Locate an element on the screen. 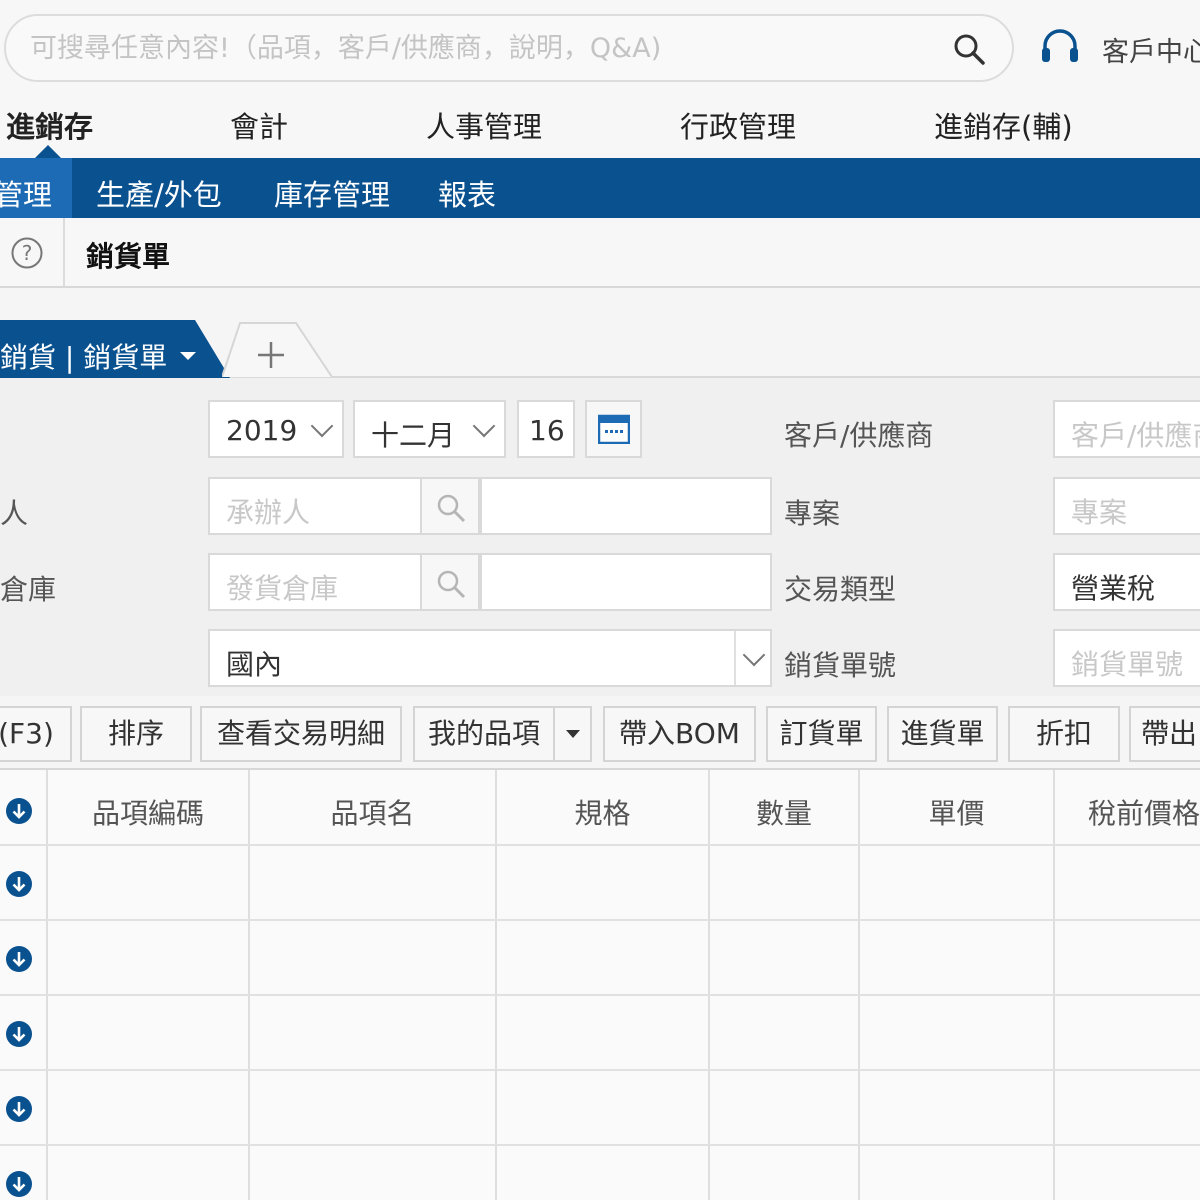  purchase-button: 進貨單 is located at coordinates (942, 734).